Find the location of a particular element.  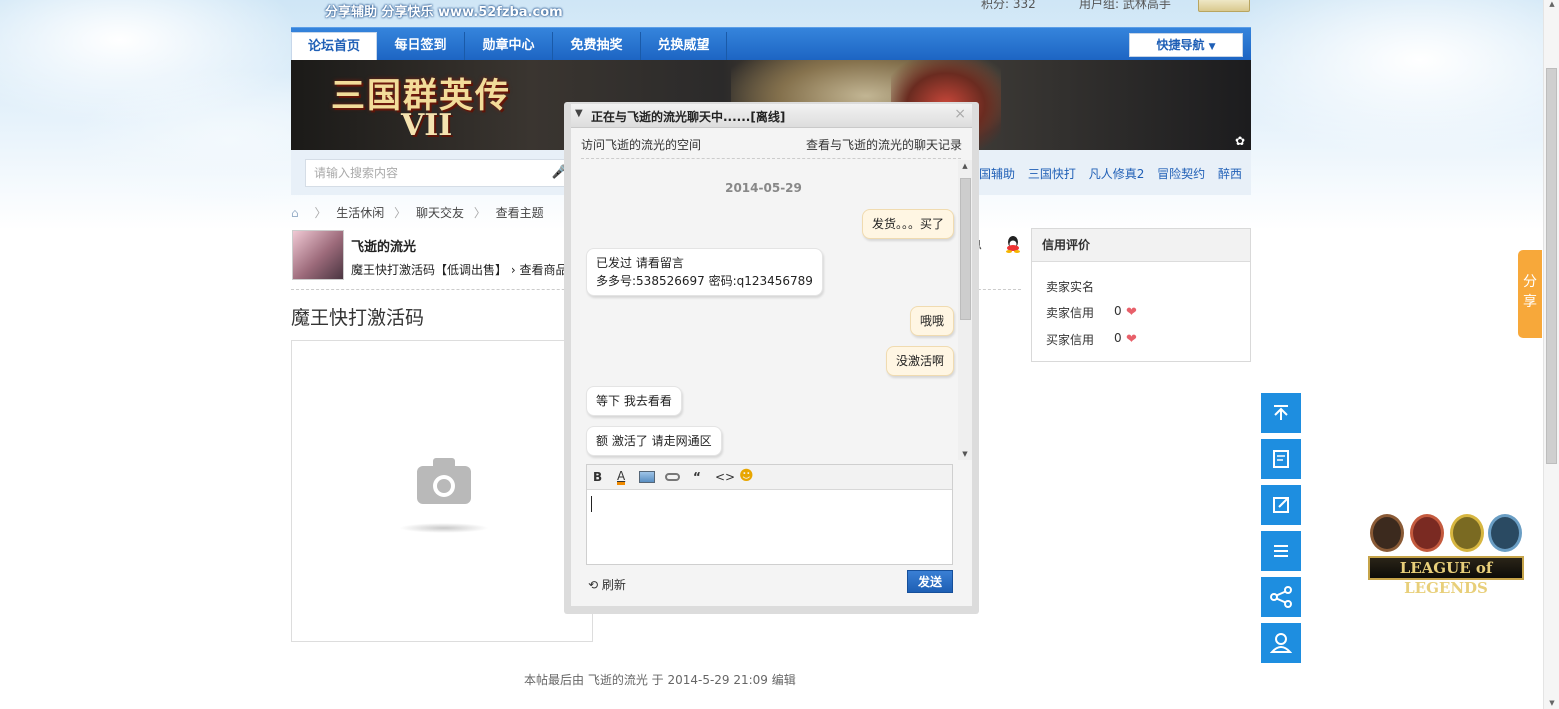

message-bubble-received: 已发过 请看留言 多多号:538526697 密码:q123456789 is located at coordinates (704, 272).